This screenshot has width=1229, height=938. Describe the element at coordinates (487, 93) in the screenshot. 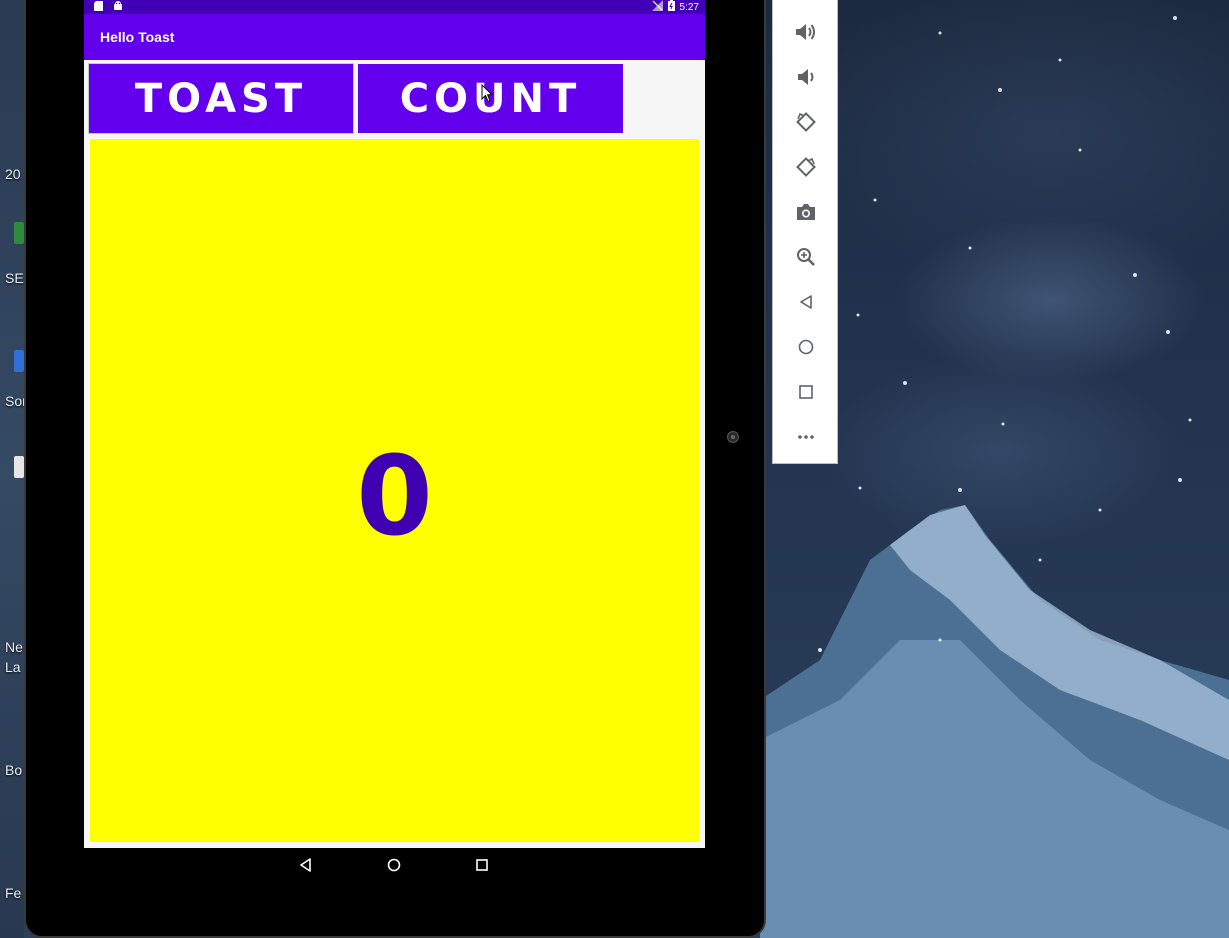

I see `mouse-cursor-icon` at that location.